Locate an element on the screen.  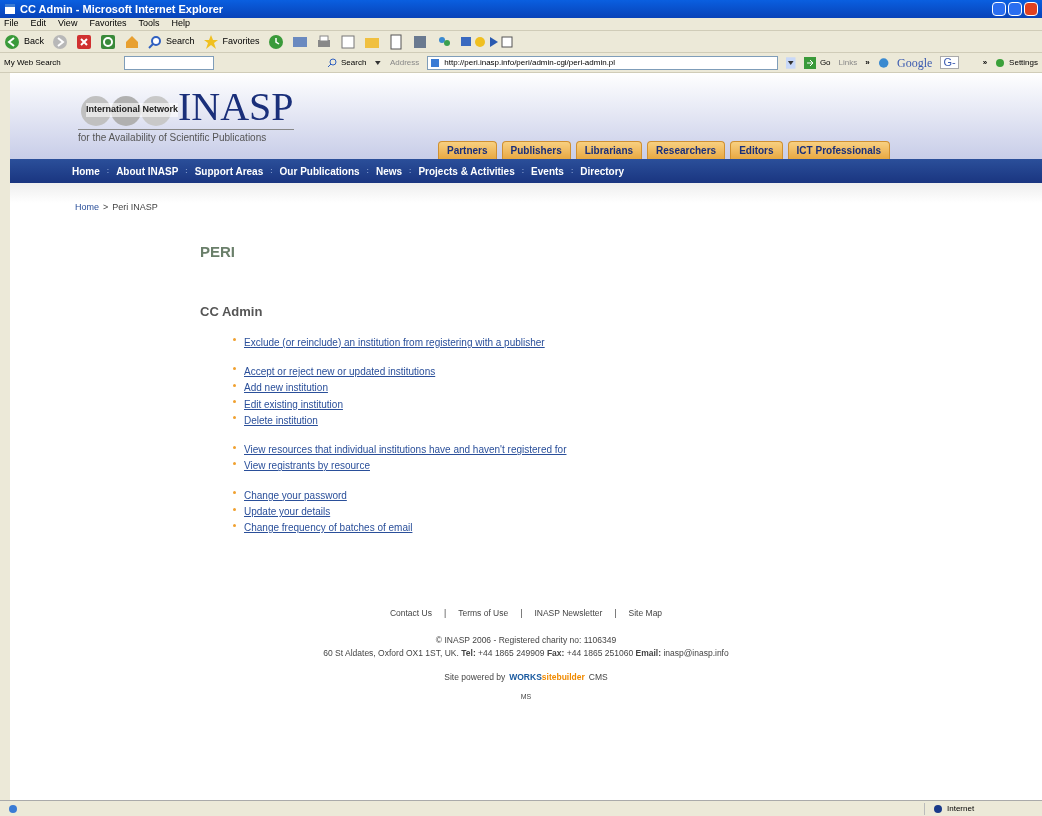
cms-brand-logo: WORKSsitebuilder is located at coordinates (547, 677).